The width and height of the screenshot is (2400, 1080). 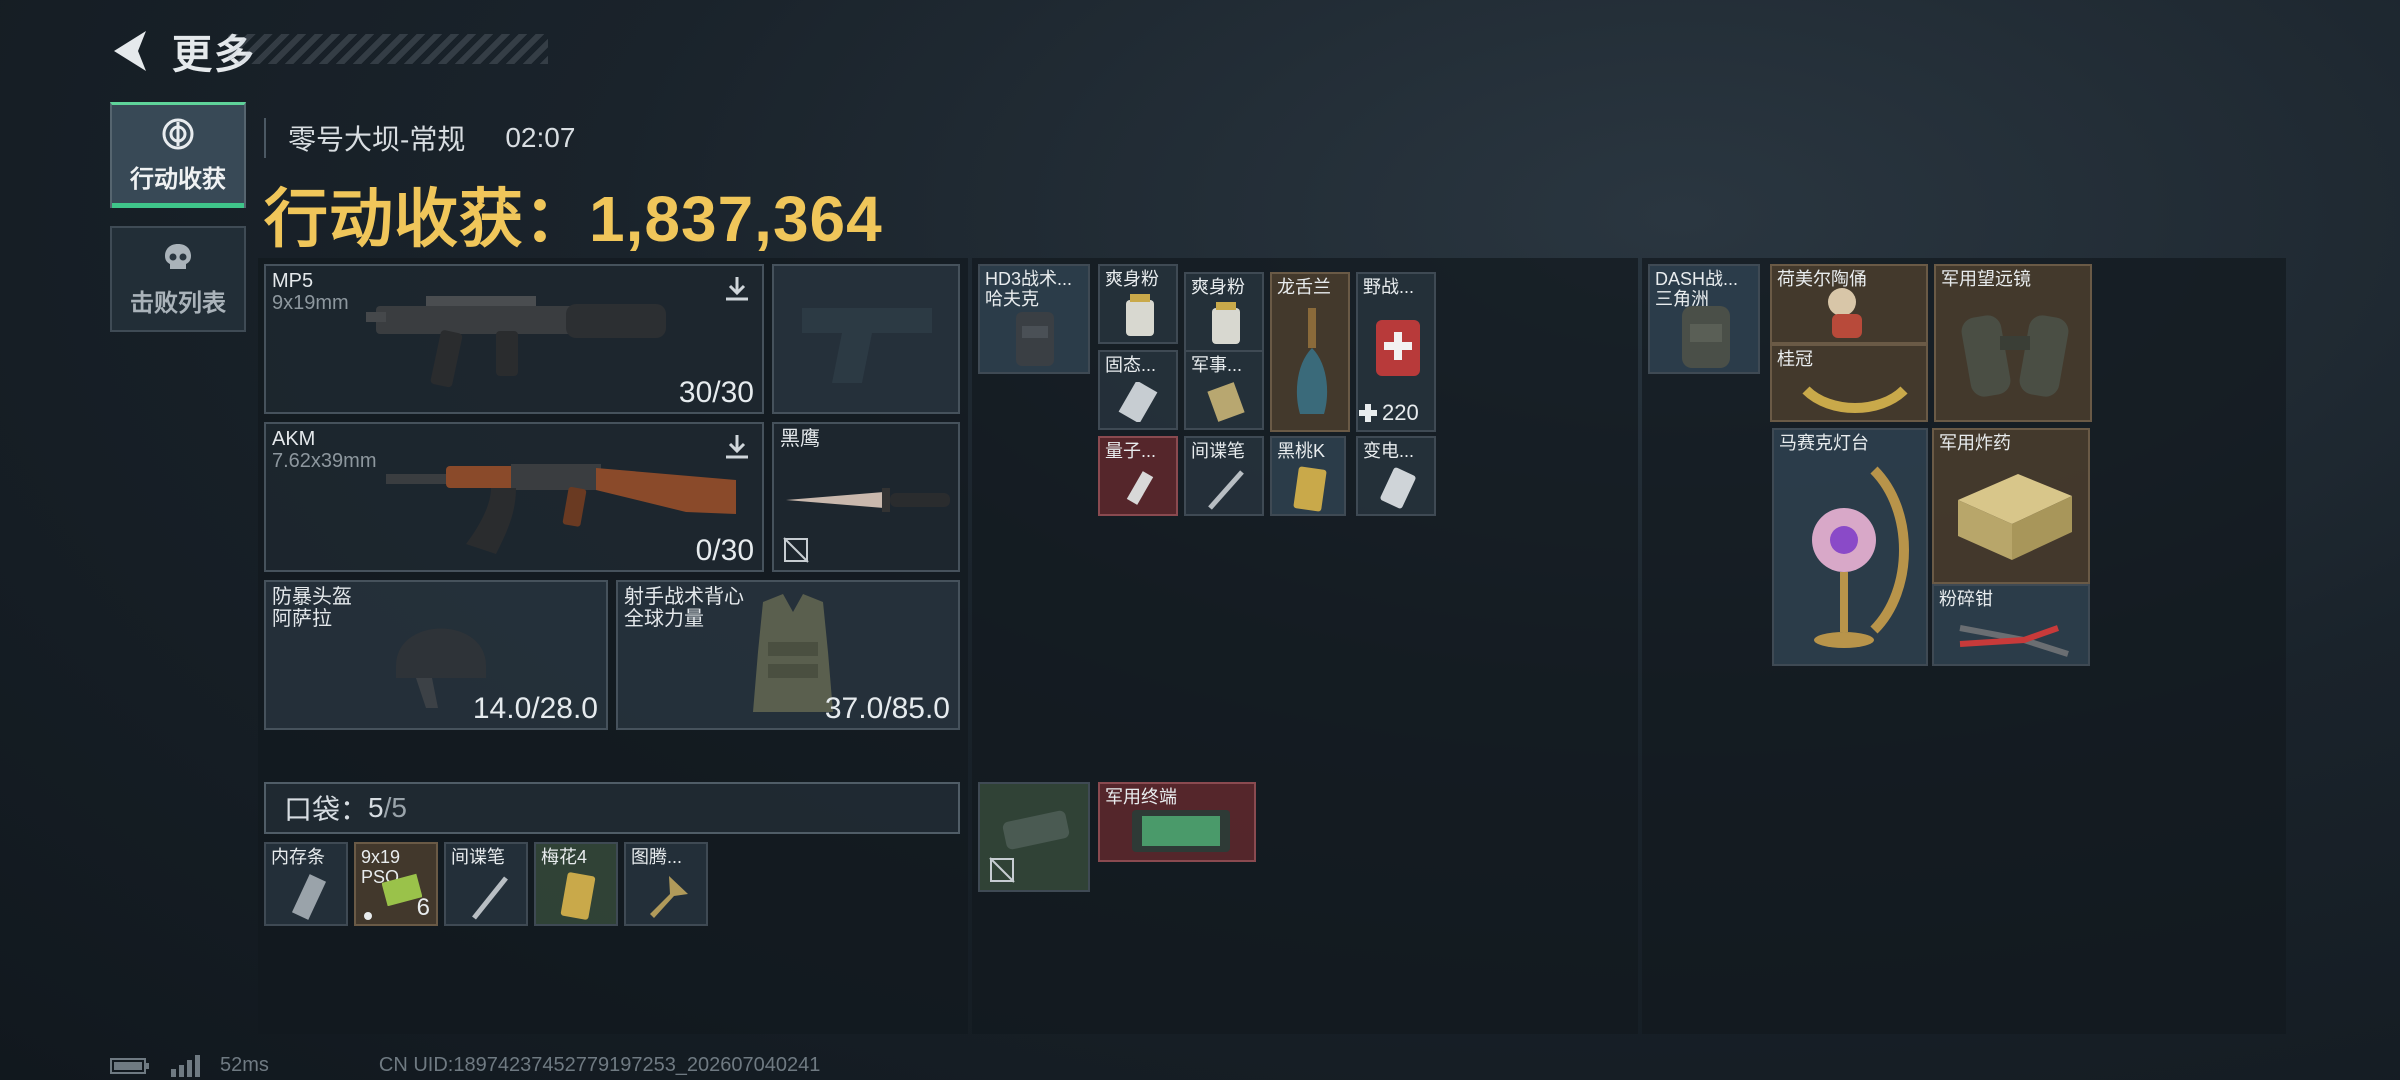 What do you see at coordinates (1704, 319) in the screenshot?
I see `backpack-slot: DASH战... 三角洲` at bounding box center [1704, 319].